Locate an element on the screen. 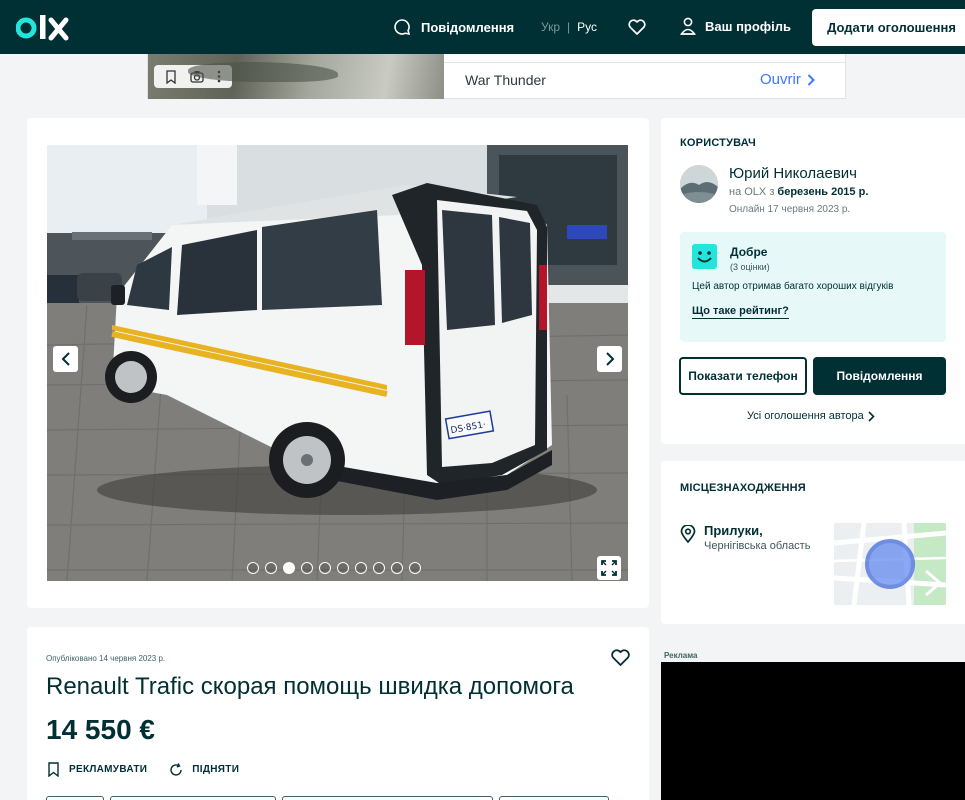 This screenshot has width=965, height=800. location-map is located at coordinates (890, 564).